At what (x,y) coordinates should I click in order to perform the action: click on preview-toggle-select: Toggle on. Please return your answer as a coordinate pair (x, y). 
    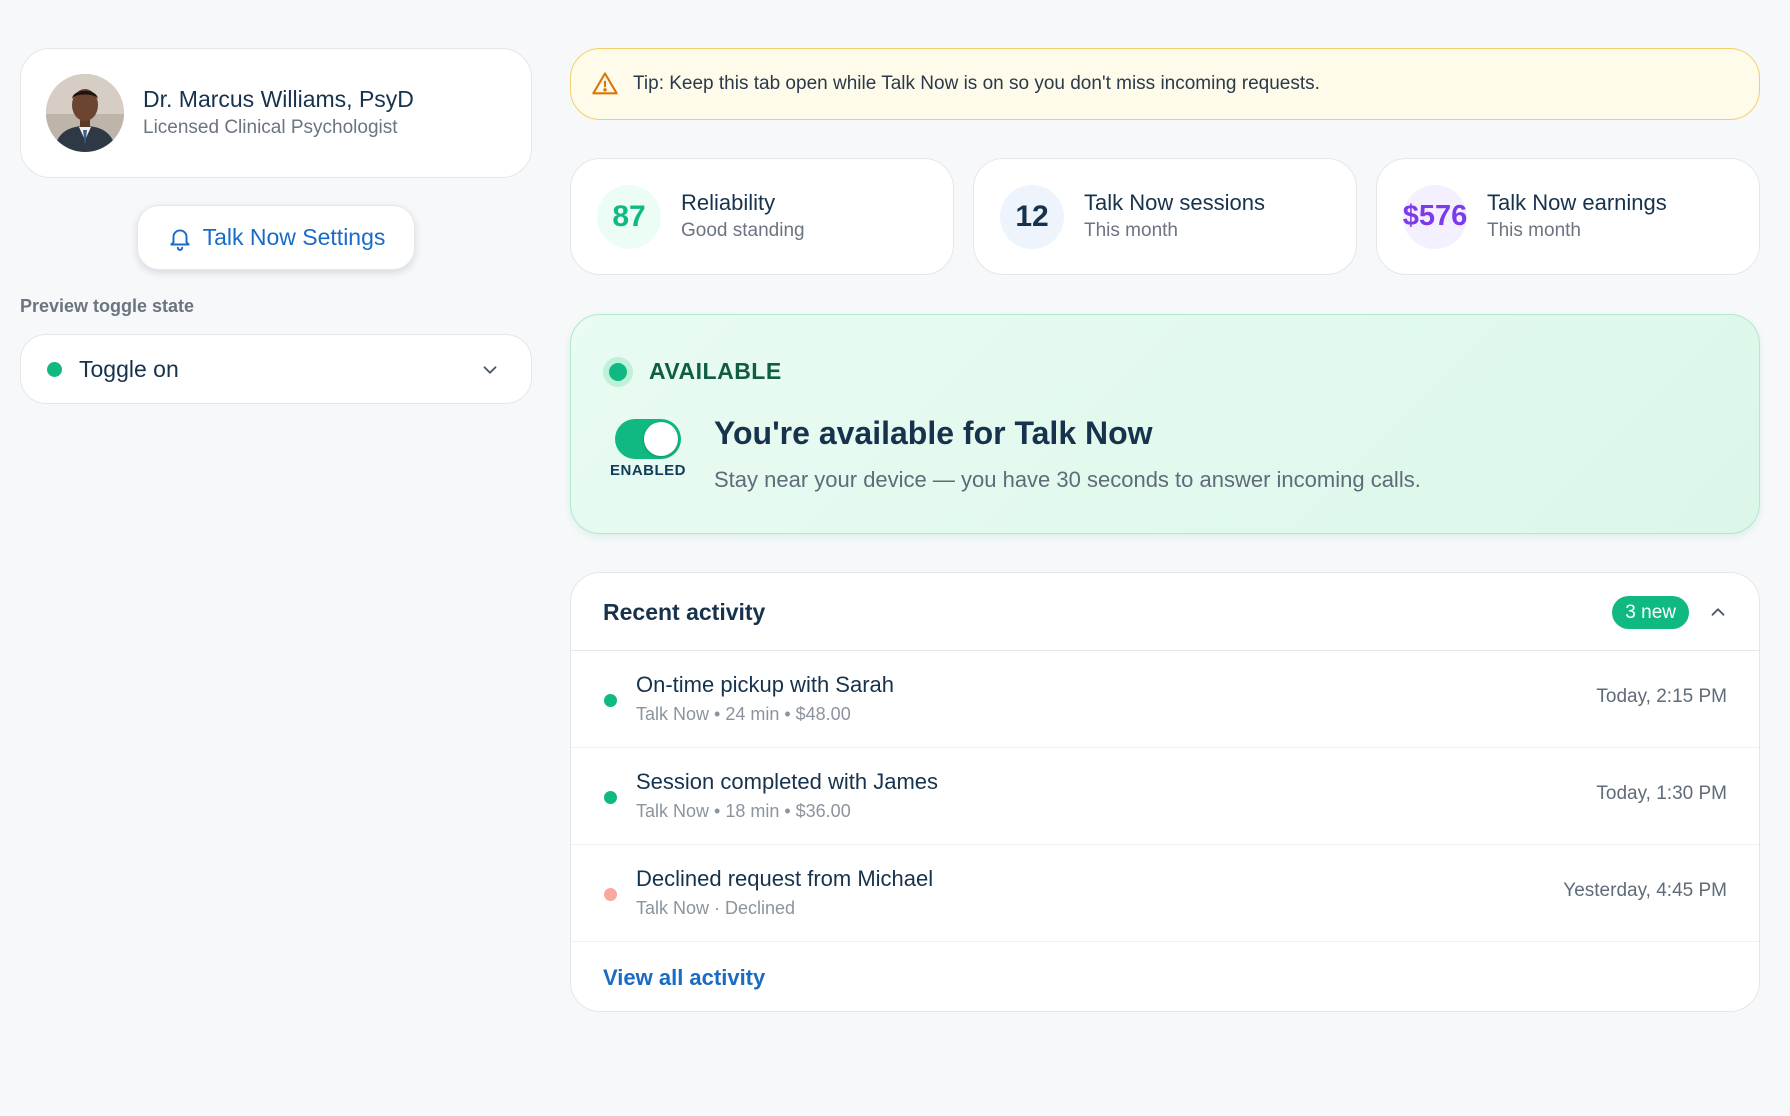
    Looking at the image, I should click on (276, 369).